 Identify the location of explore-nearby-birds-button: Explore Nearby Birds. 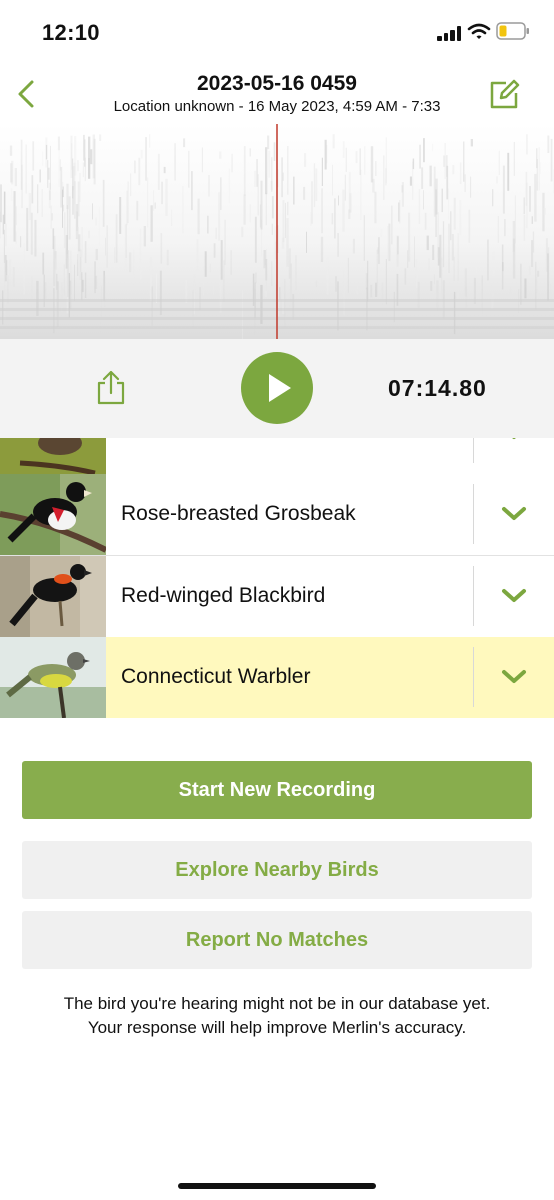
(277, 870).